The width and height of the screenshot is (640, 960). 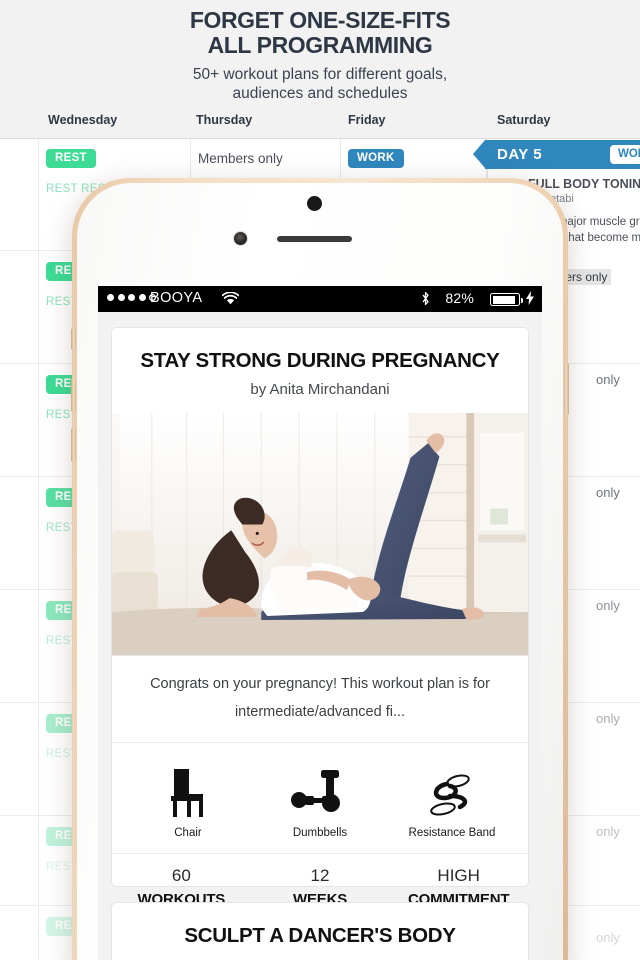 I want to click on page-title-line2: ALL PROGRAMMING, so click(x=320, y=45).